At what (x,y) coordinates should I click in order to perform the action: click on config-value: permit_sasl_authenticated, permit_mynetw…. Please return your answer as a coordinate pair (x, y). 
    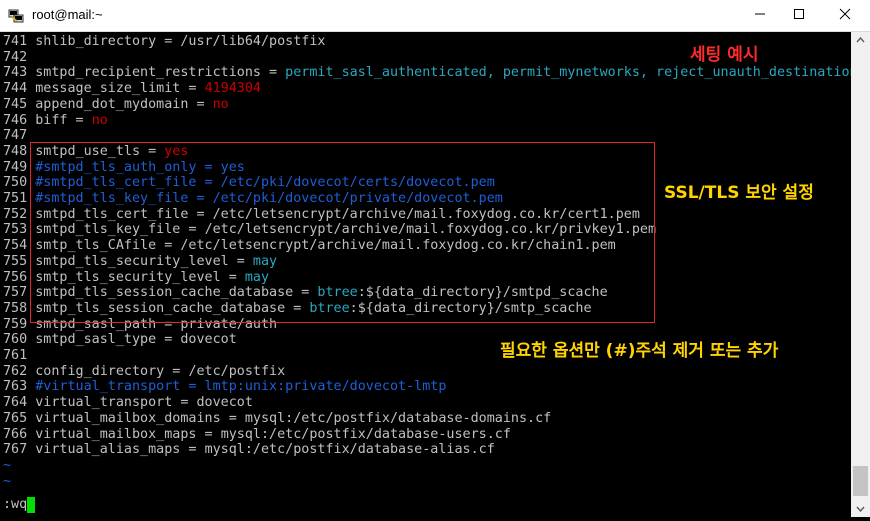
    Looking at the image, I should click on (568, 73).